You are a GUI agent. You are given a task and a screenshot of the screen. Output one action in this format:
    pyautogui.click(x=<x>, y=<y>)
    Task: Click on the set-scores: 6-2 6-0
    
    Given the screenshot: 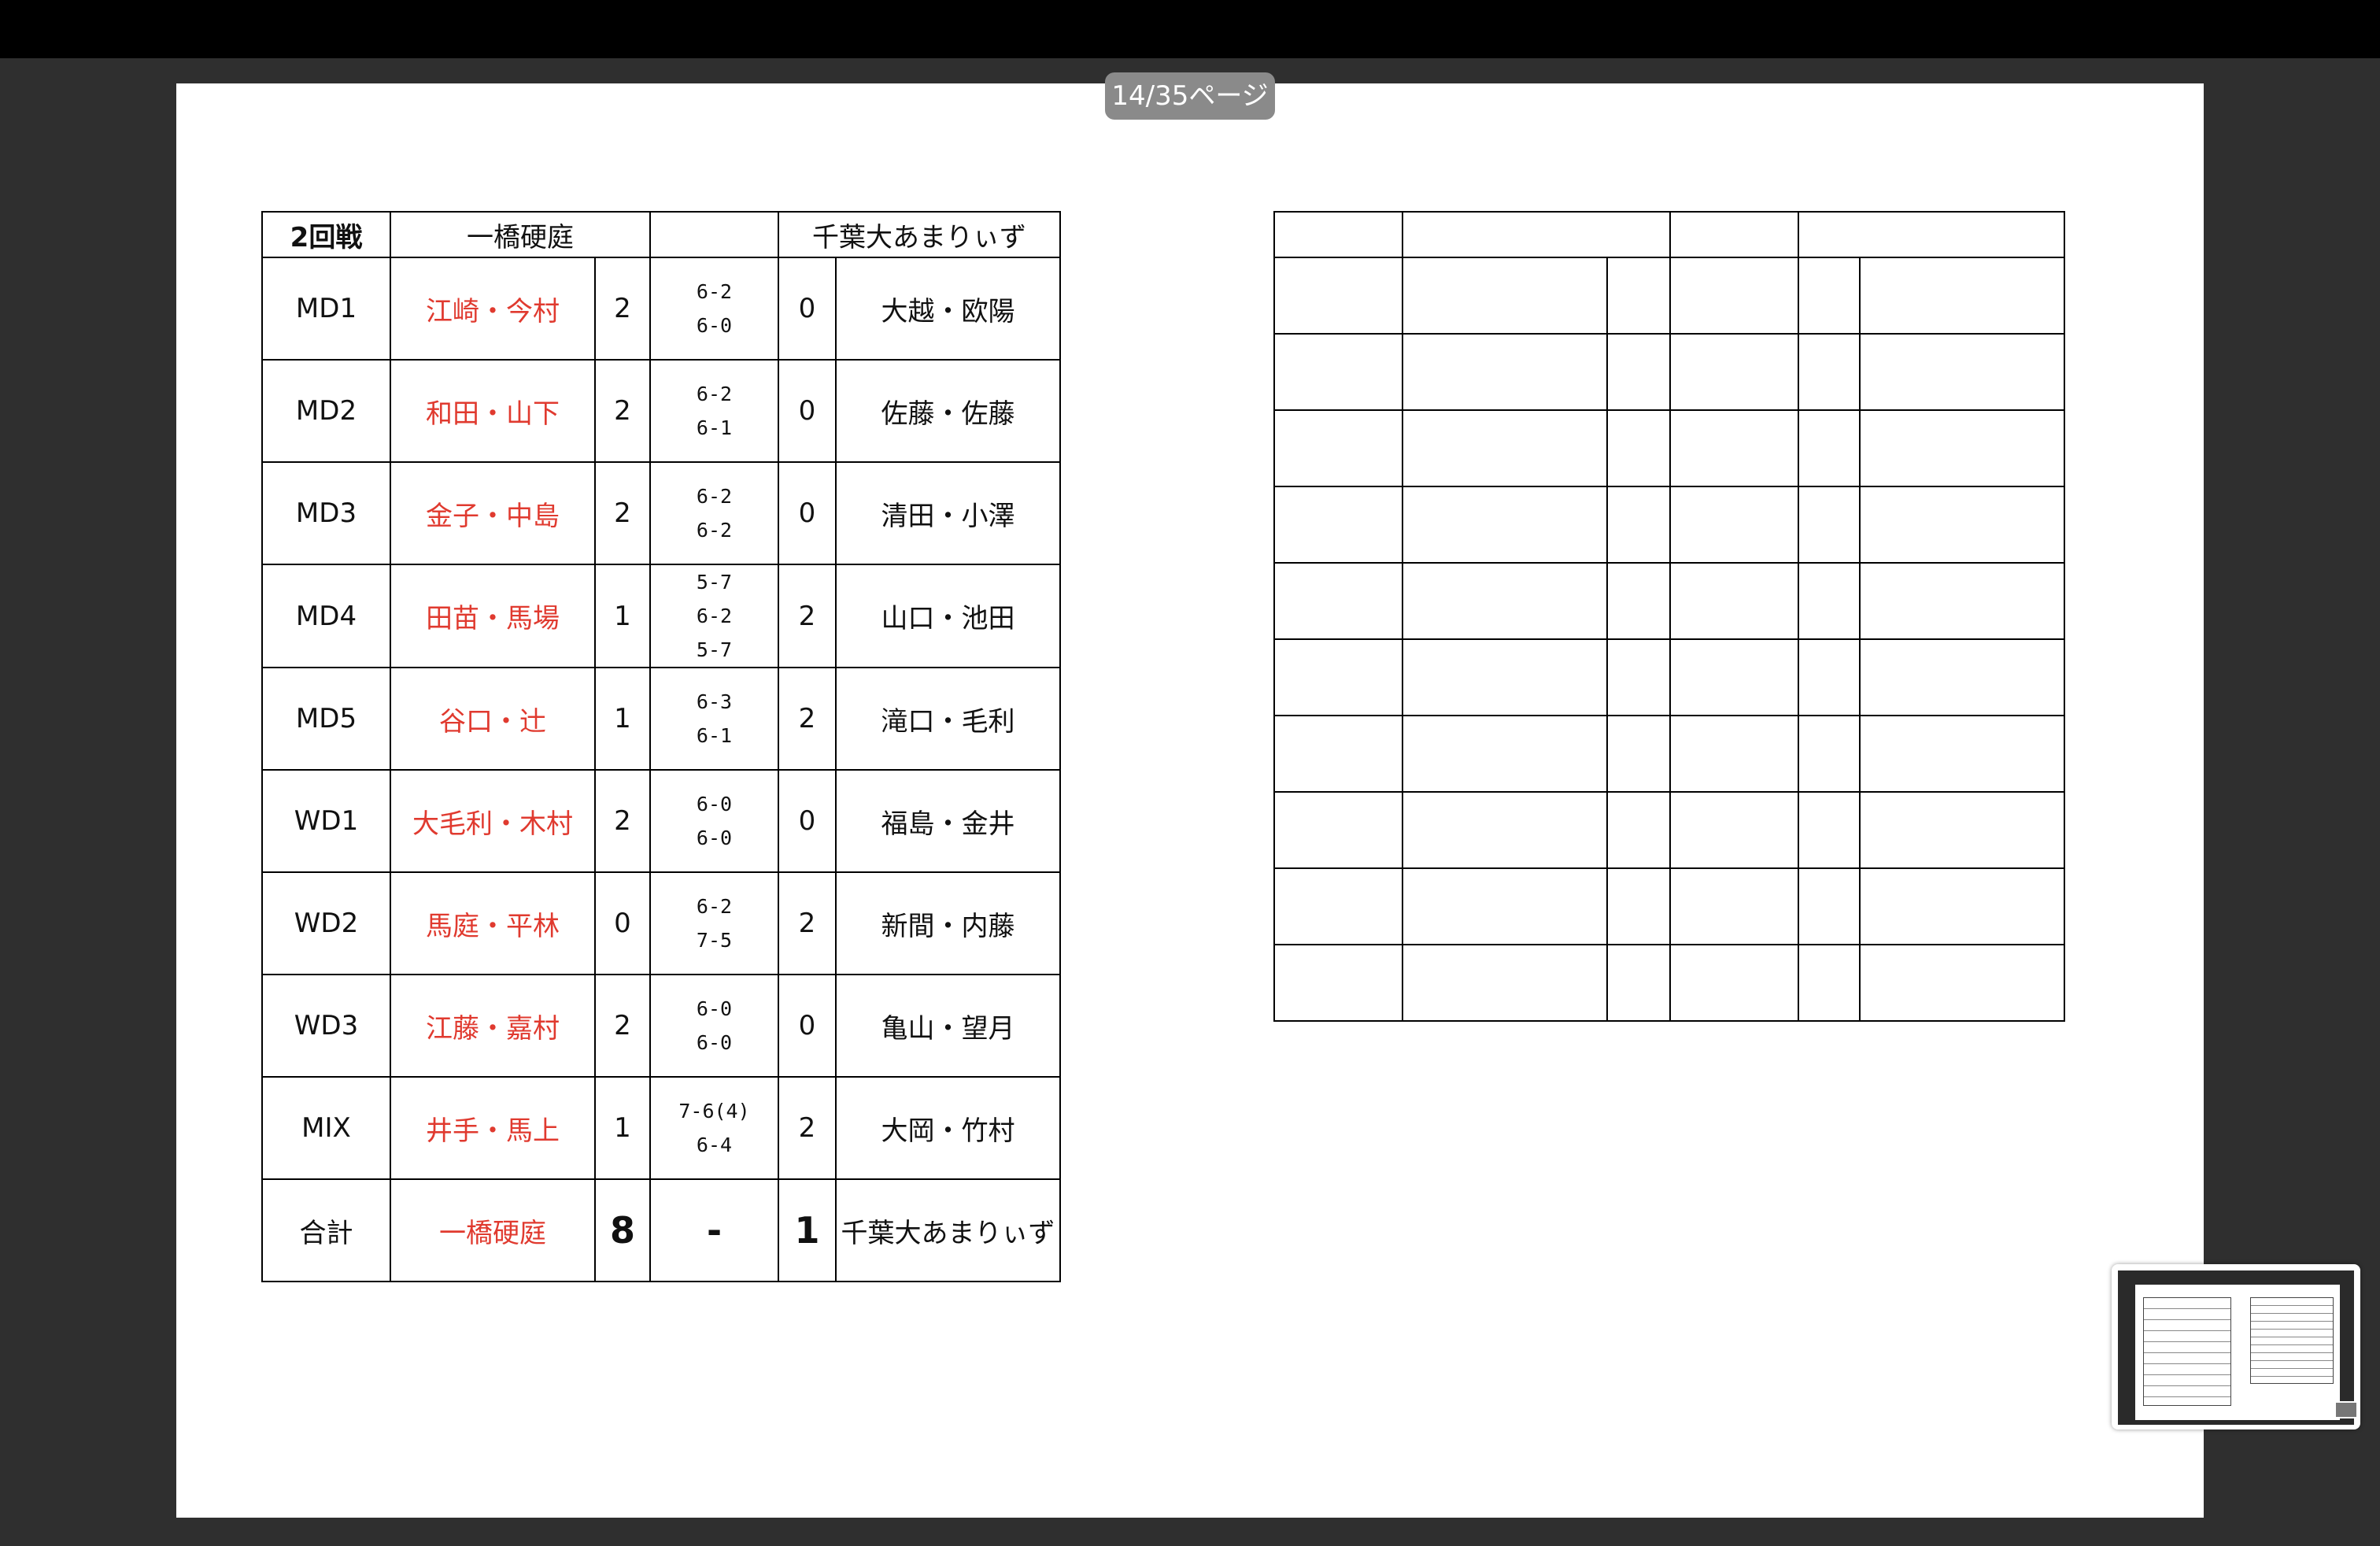 What is the action you would take?
    pyautogui.click(x=714, y=309)
    